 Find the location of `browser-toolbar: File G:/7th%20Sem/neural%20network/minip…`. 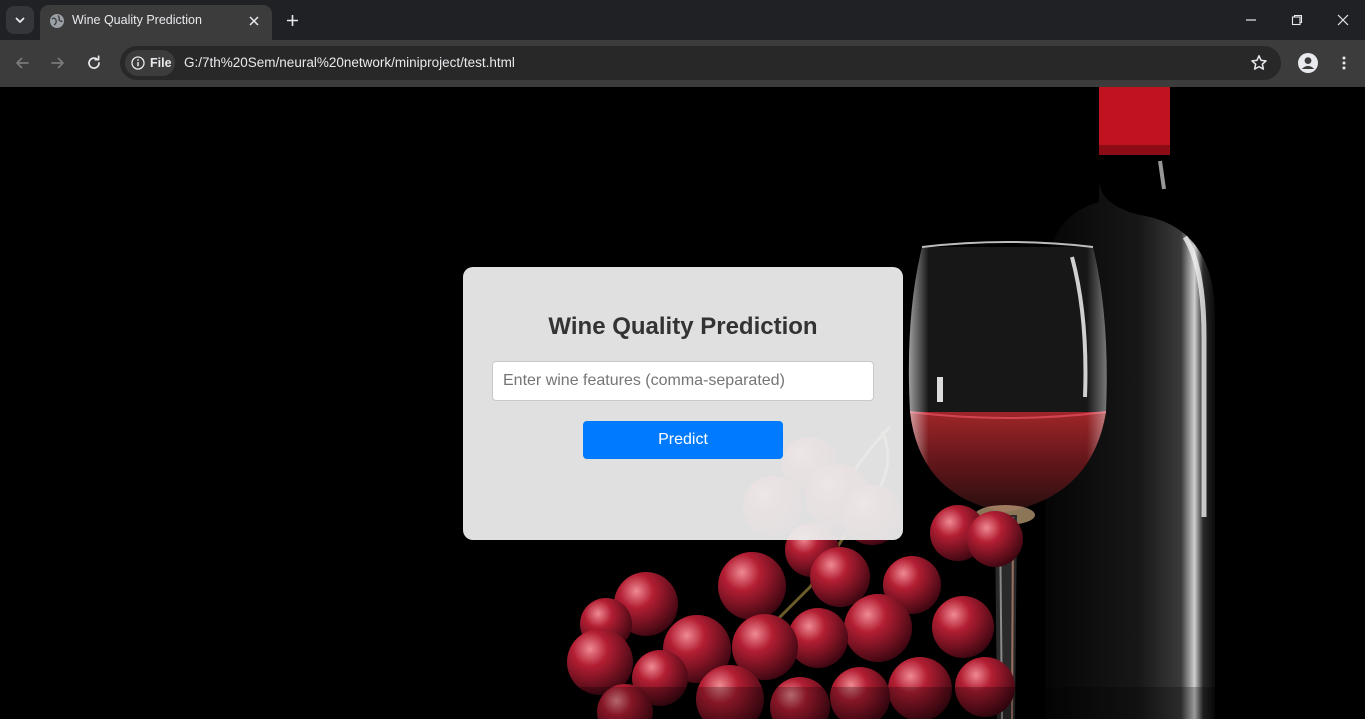

browser-toolbar: File G:/7th%20Sem/neural%20network/minip… is located at coordinates (682, 63).